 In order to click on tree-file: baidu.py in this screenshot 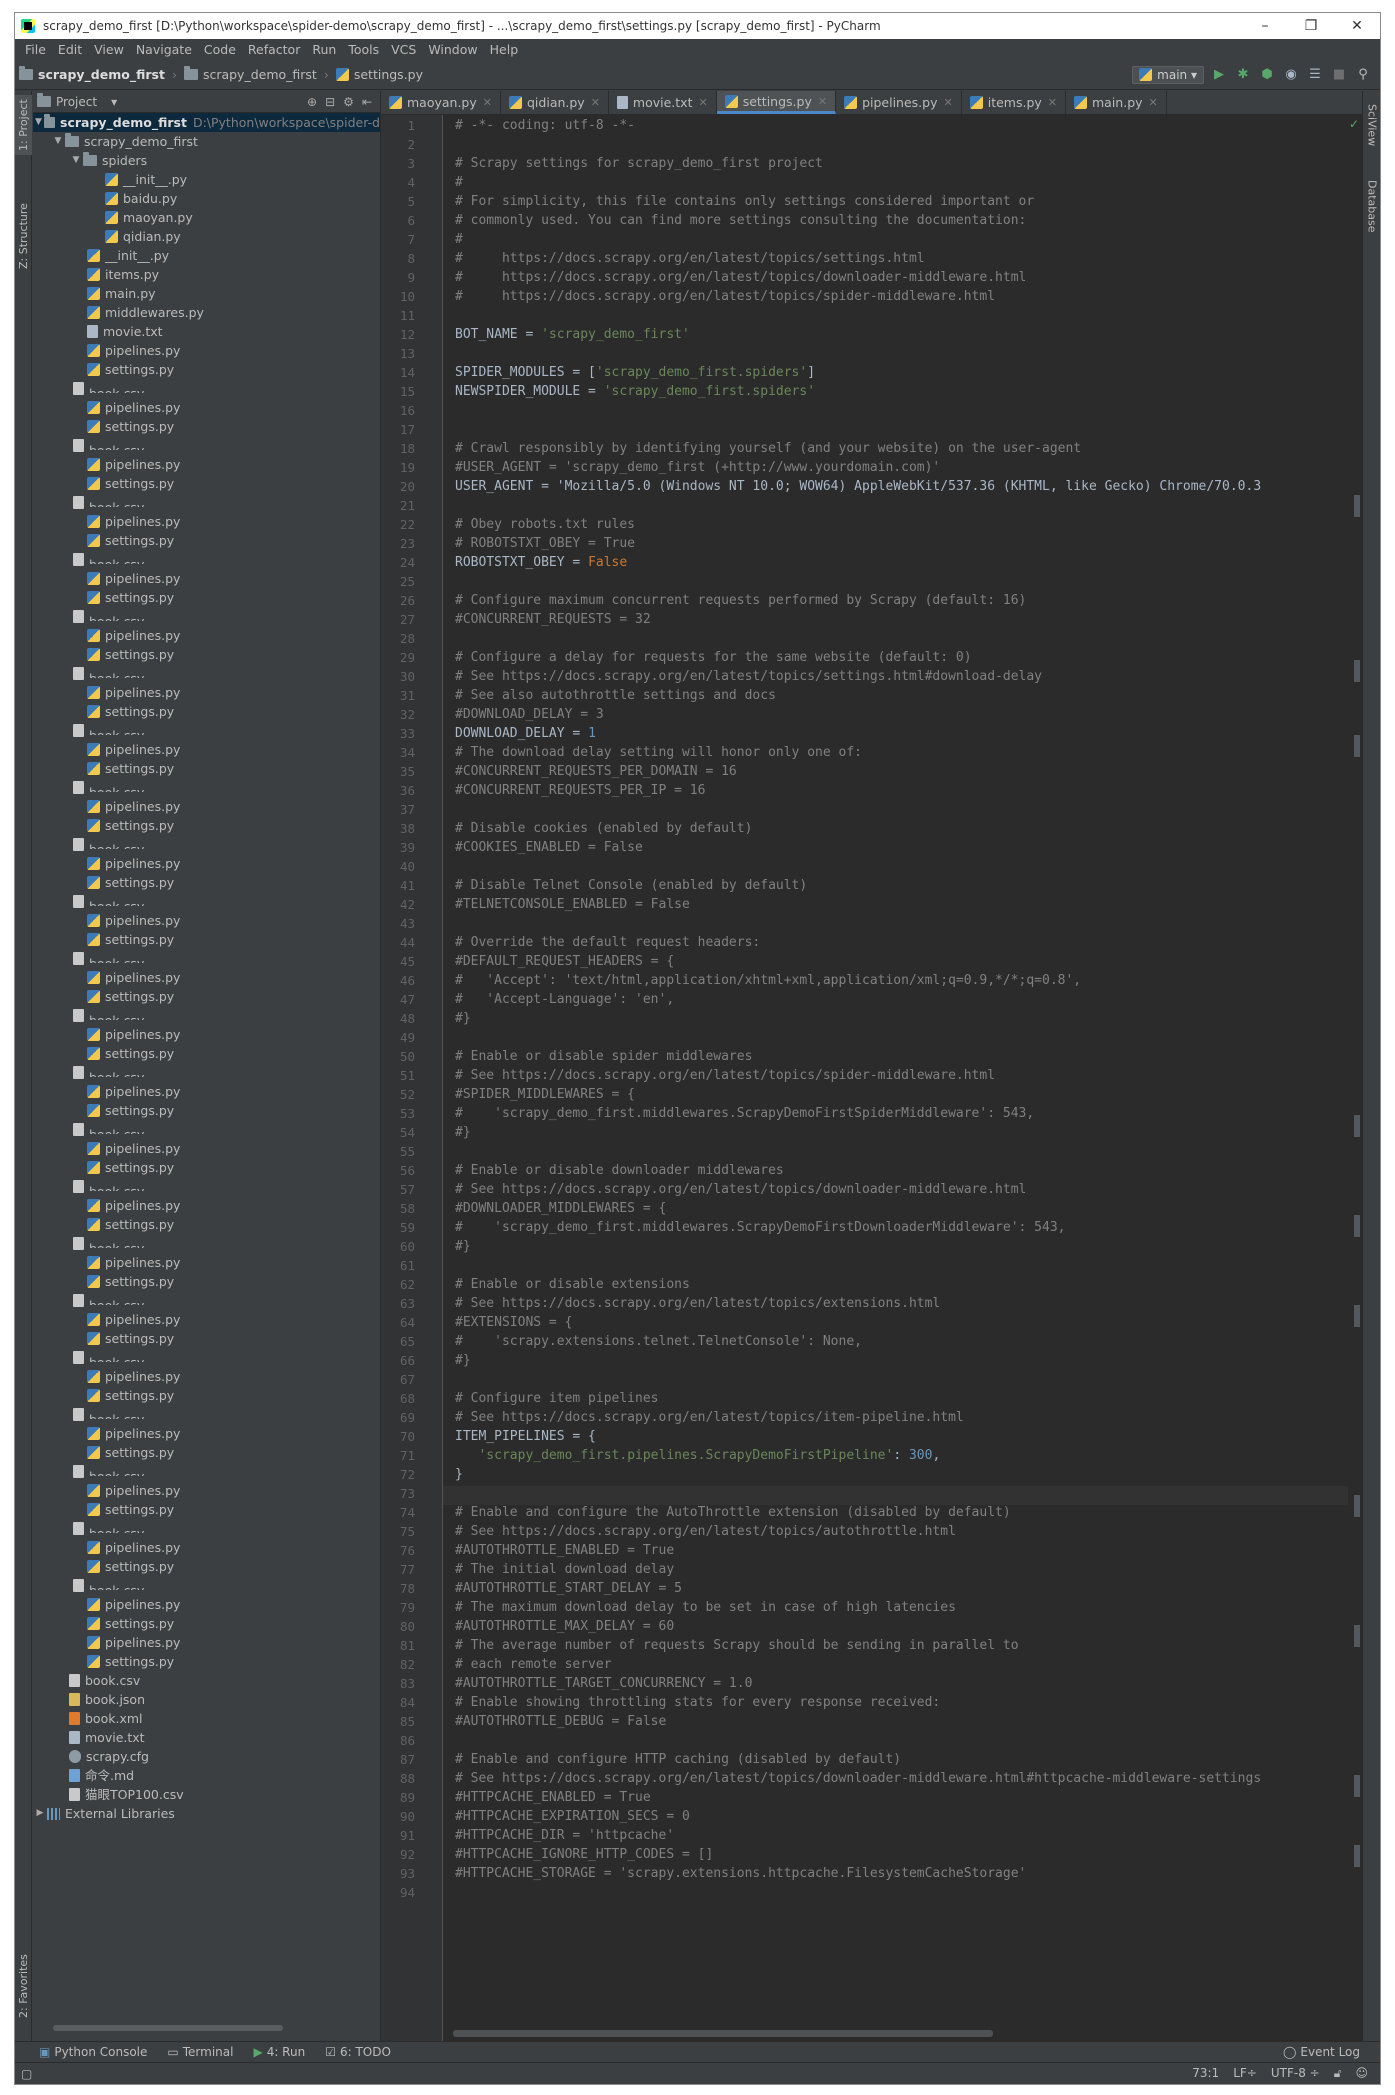, I will do `click(206, 198)`.